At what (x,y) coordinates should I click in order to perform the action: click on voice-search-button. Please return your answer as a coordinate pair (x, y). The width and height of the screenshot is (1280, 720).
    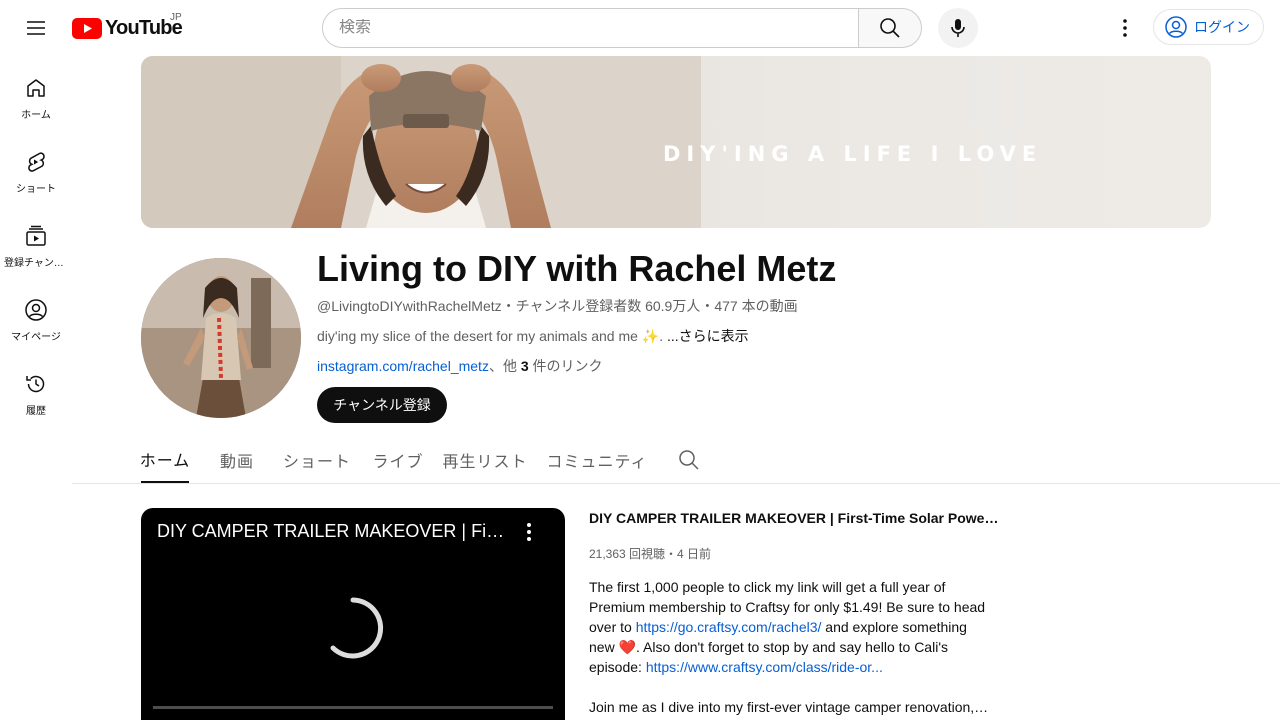
    Looking at the image, I should click on (958, 28).